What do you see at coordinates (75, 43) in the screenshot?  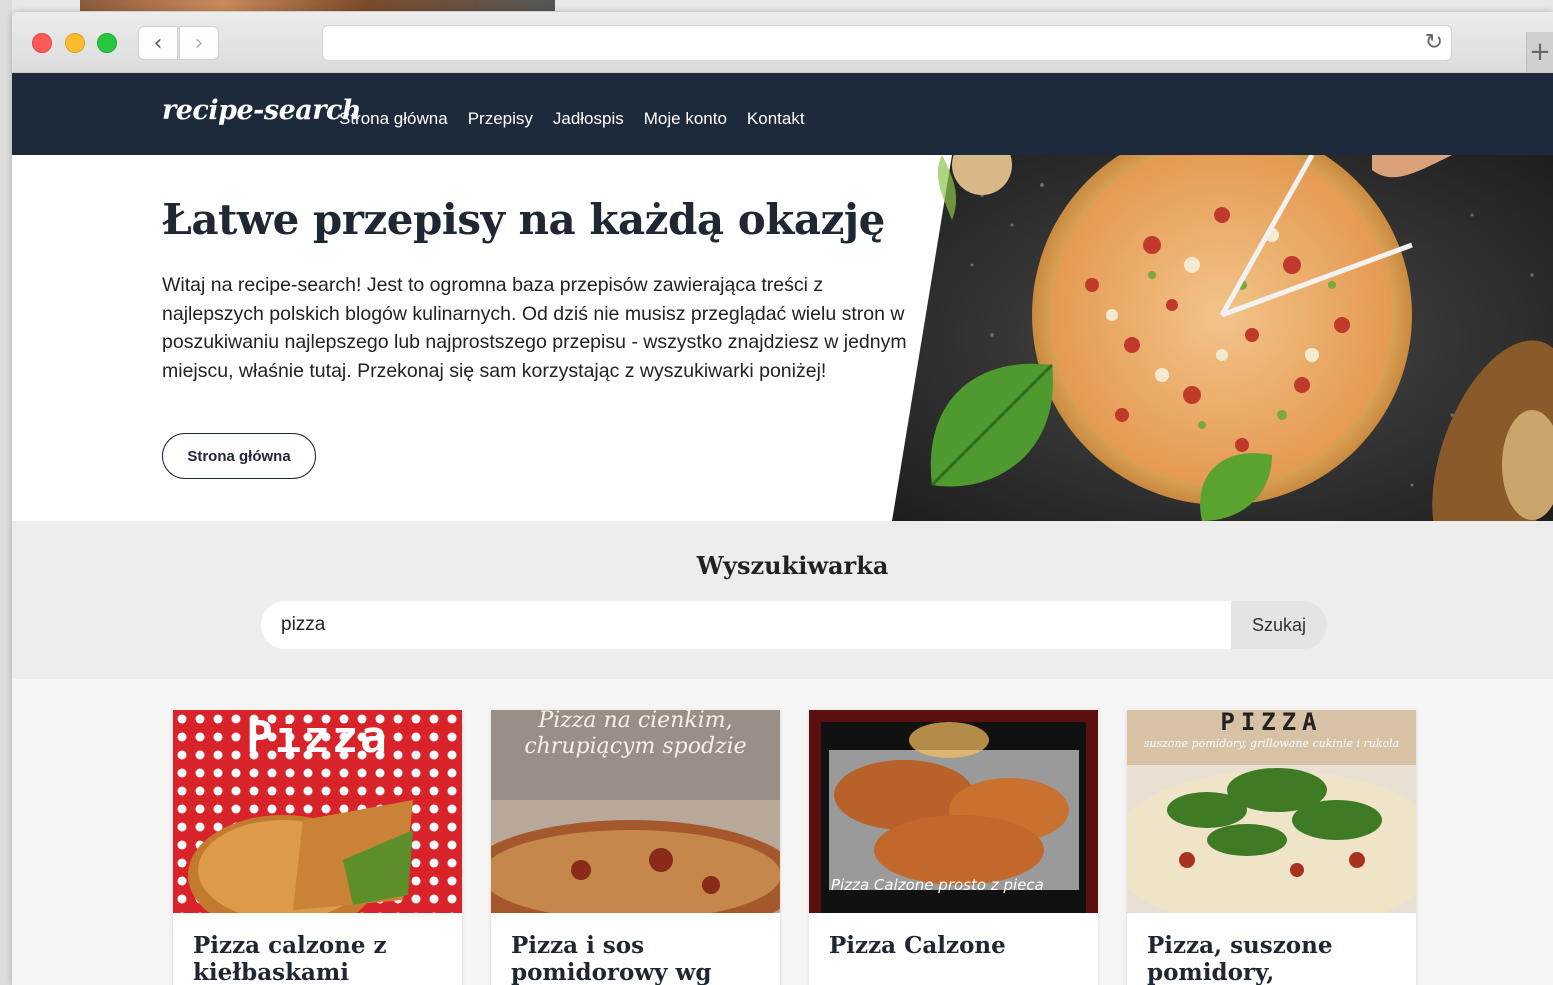 I see `minimize-window-button` at bounding box center [75, 43].